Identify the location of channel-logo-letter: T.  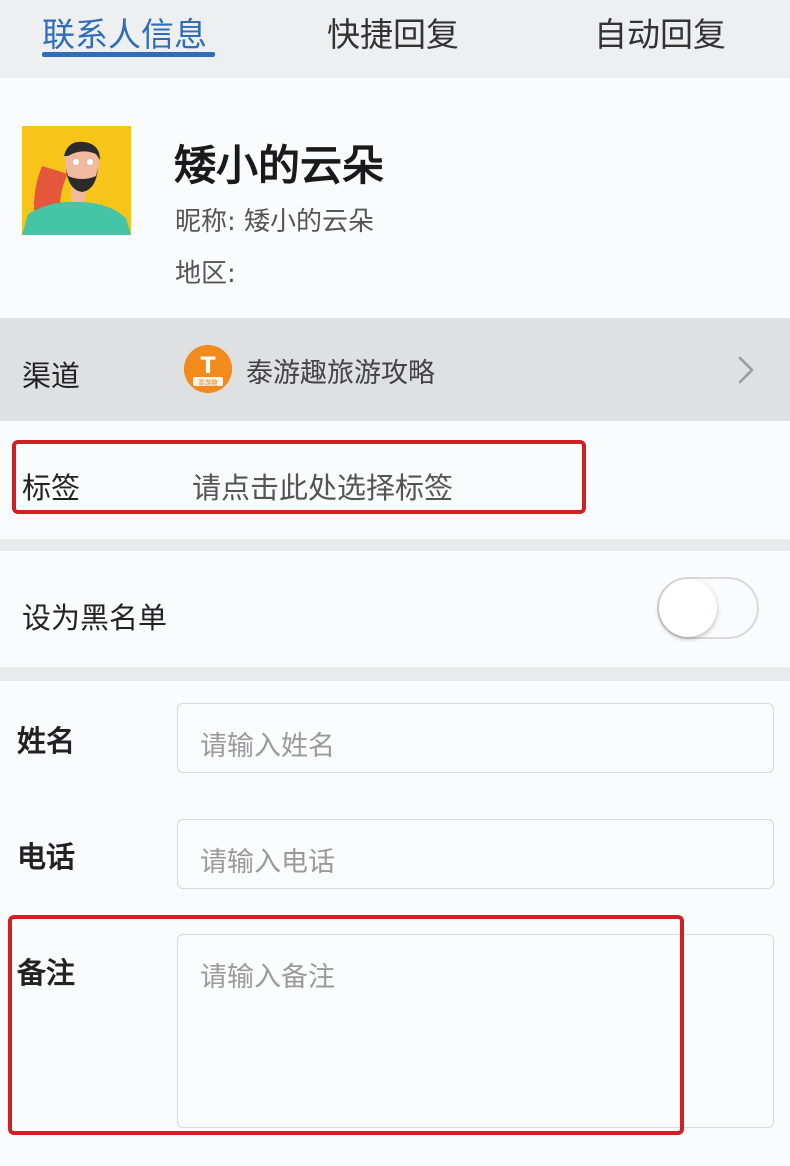
(207, 366).